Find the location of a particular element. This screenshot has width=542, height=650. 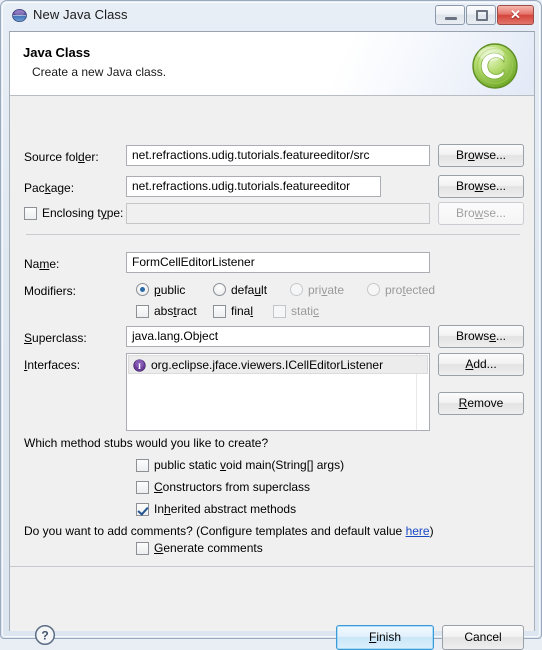

name-label: Name: is located at coordinates (42, 264).